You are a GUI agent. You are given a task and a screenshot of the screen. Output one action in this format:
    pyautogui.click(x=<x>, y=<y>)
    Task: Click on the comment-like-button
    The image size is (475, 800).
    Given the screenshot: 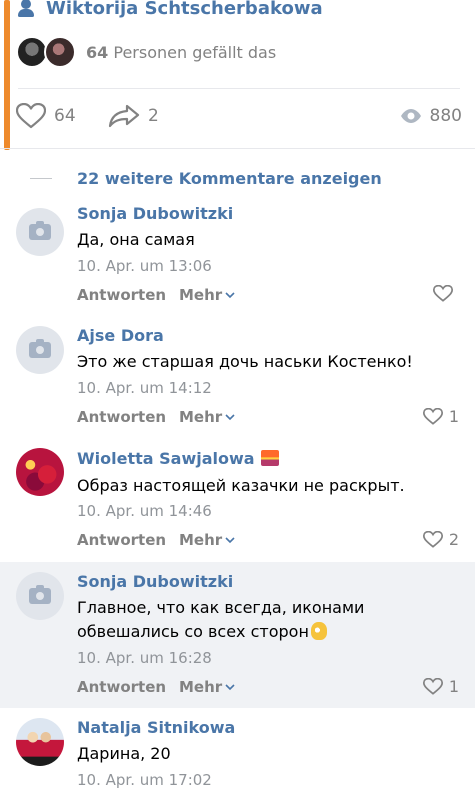 What is the action you would take?
    pyautogui.click(x=446, y=293)
    